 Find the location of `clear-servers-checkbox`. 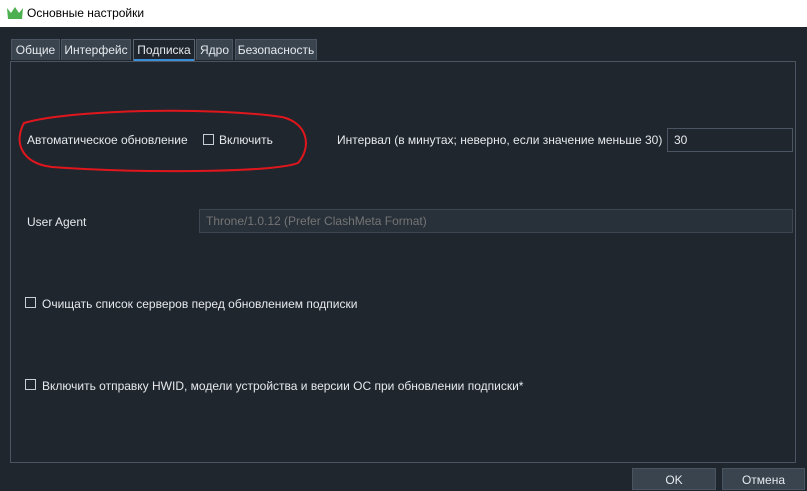

clear-servers-checkbox is located at coordinates (30, 302).